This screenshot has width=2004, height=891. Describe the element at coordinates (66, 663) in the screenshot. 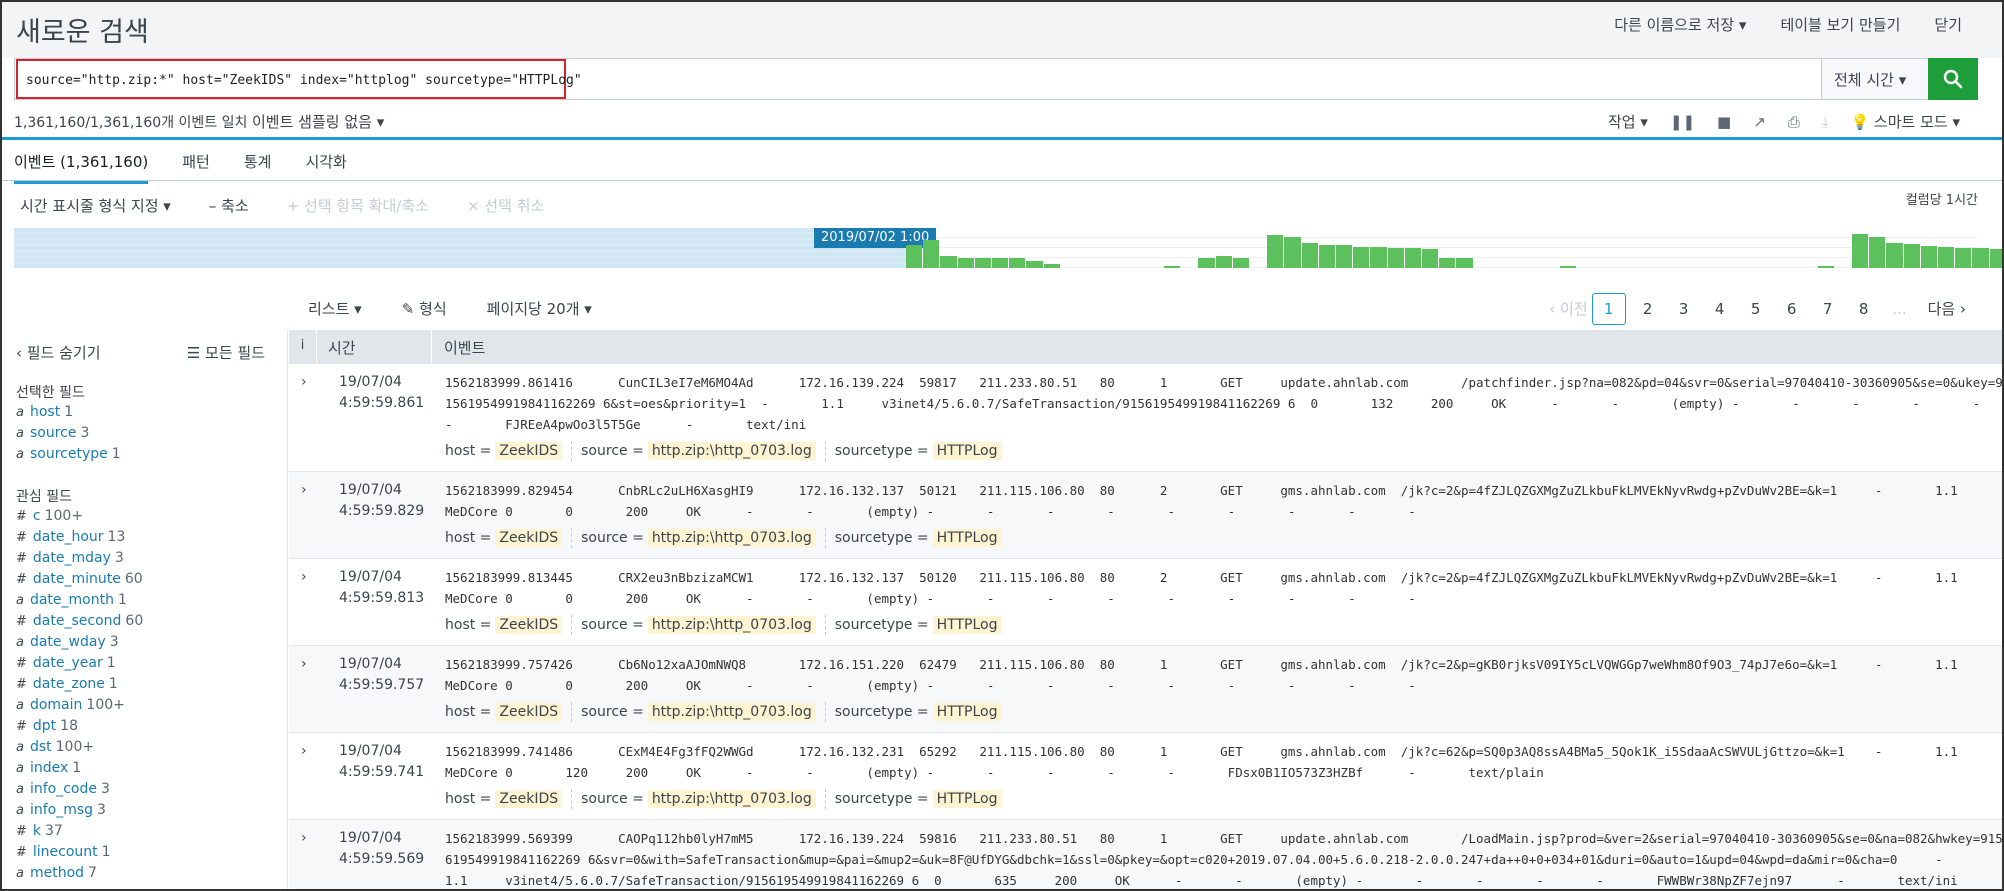

I see `sidebar-field-date-year: # date_year 1` at that location.